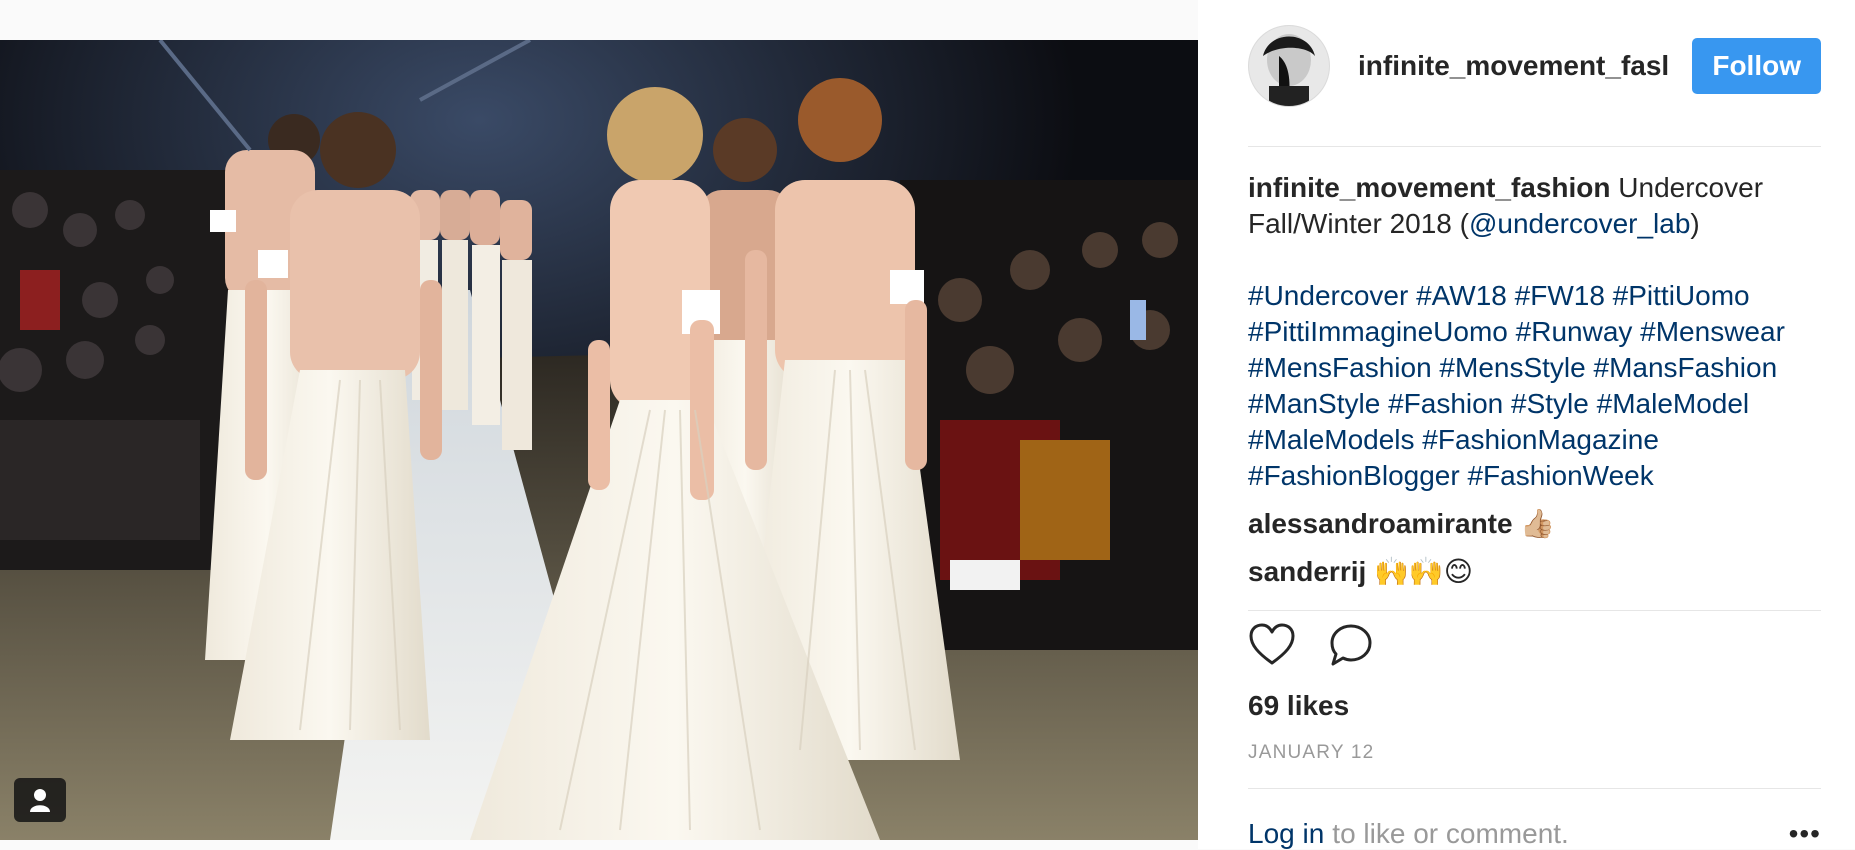 The width and height of the screenshot is (1855, 850). I want to click on comment: alessandroamirante 👍🏼, so click(1534, 524).